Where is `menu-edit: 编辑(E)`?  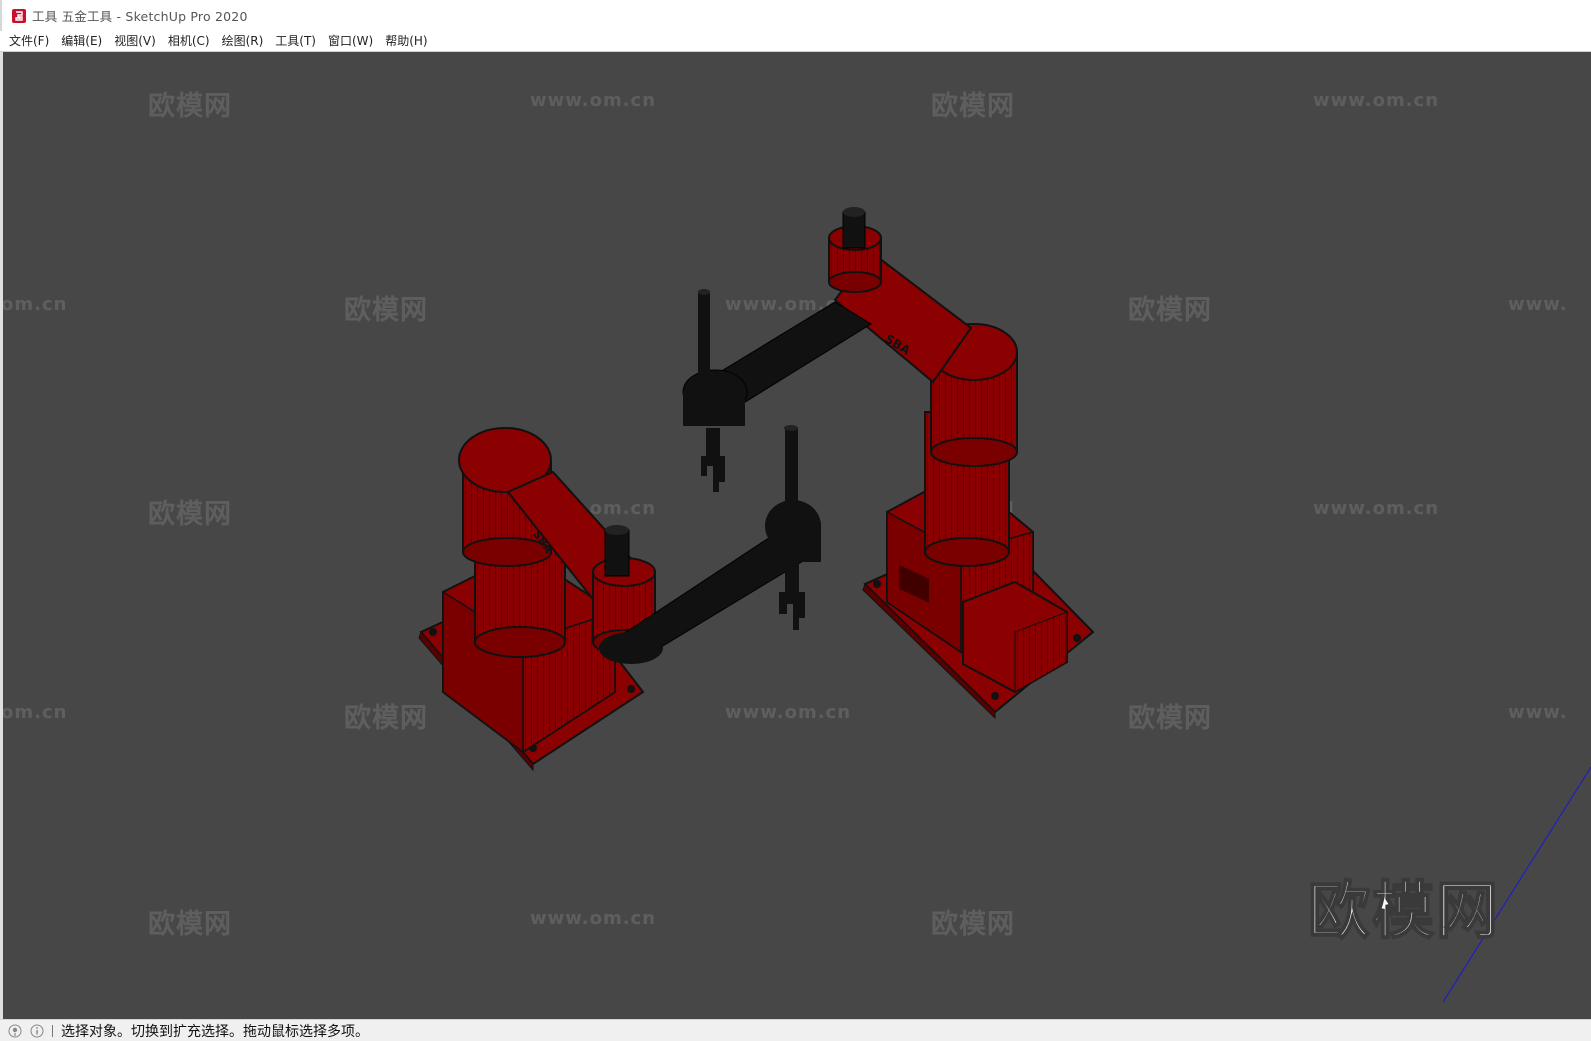
menu-edit: 编辑(E) is located at coordinates (81, 41).